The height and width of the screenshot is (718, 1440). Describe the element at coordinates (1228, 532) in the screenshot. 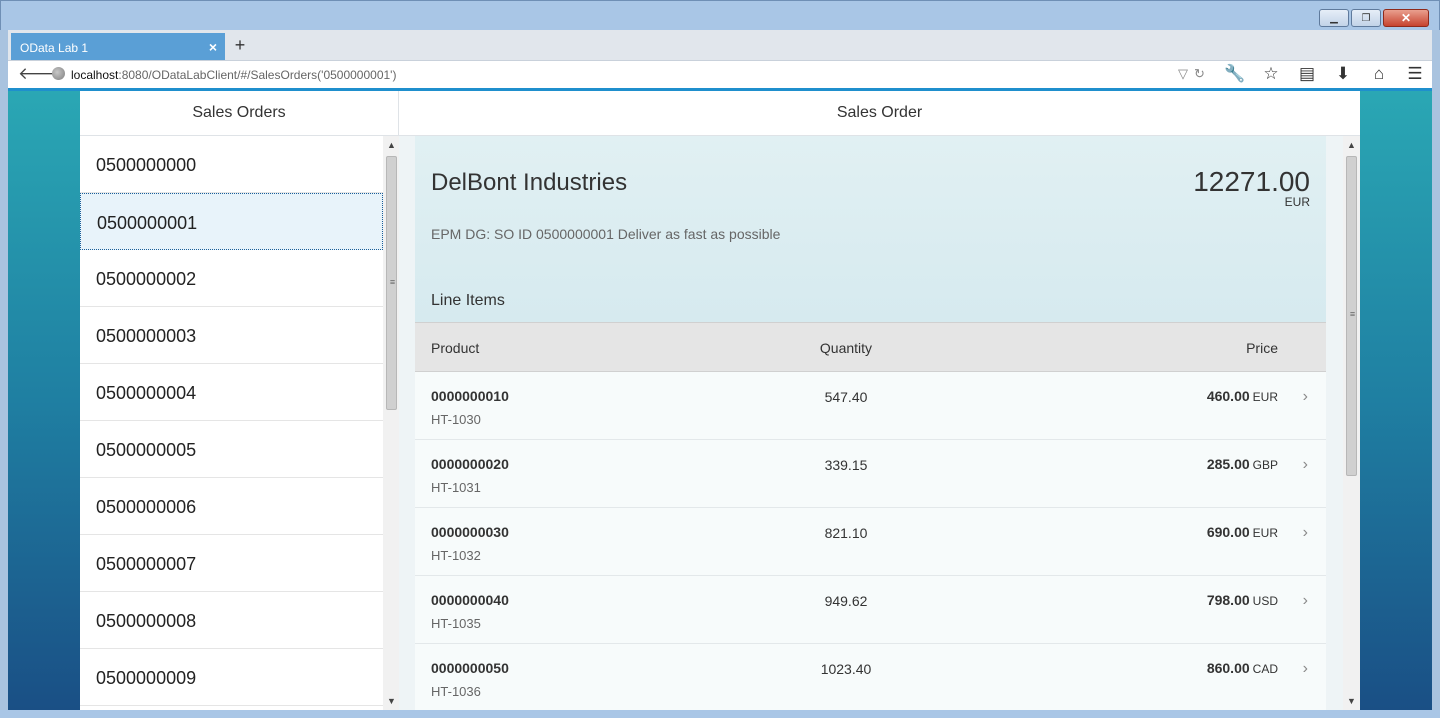

I see `price-value: 690.00` at that location.